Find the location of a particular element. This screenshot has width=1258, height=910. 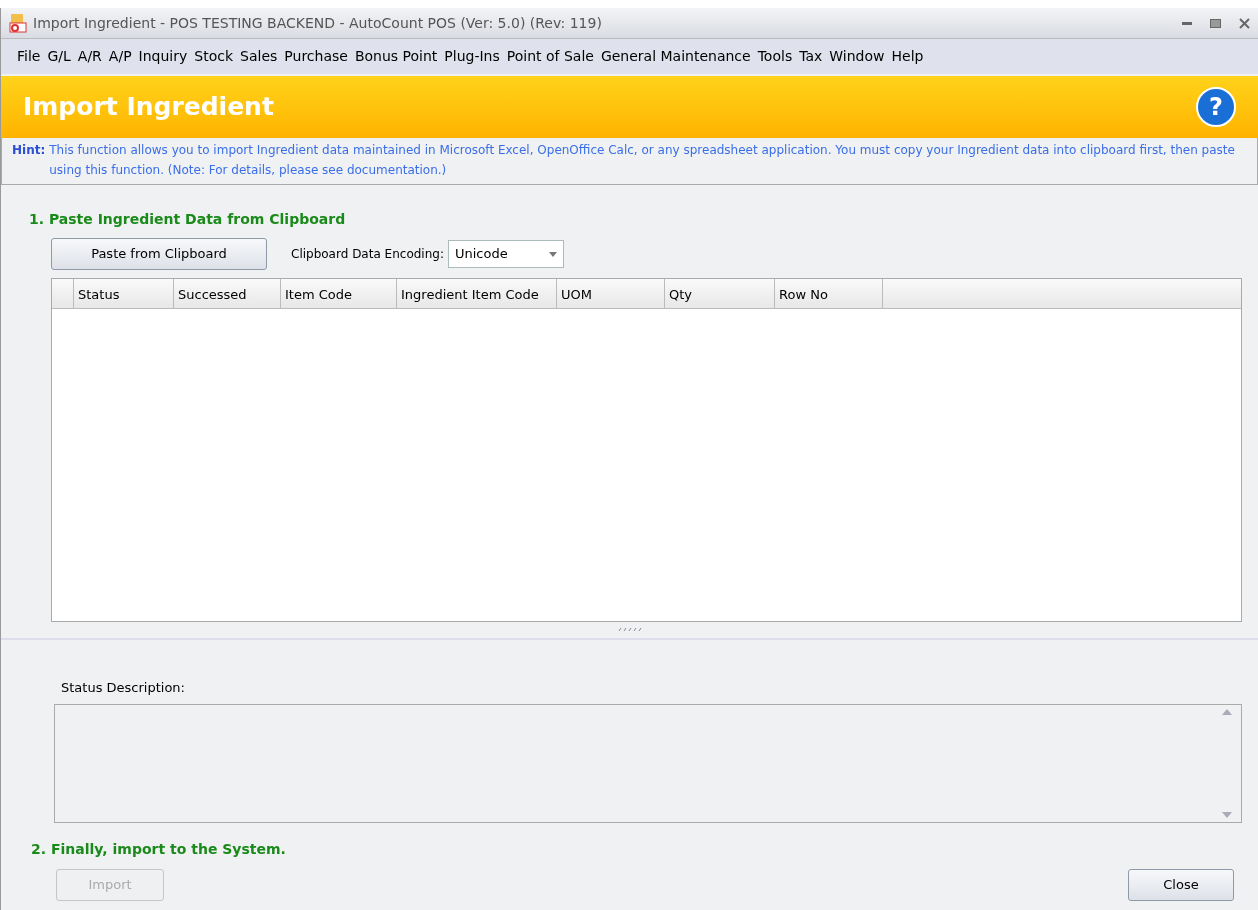

status-description-label: Status Description: is located at coordinates (123, 687).